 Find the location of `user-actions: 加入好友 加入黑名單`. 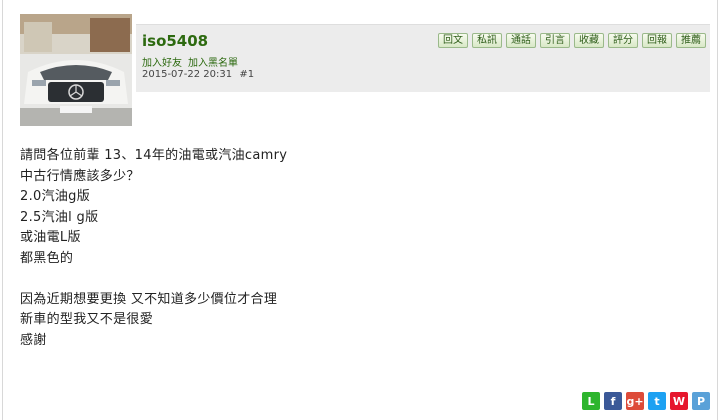

user-actions: 加入好友 加入黑名單 is located at coordinates (193, 61).